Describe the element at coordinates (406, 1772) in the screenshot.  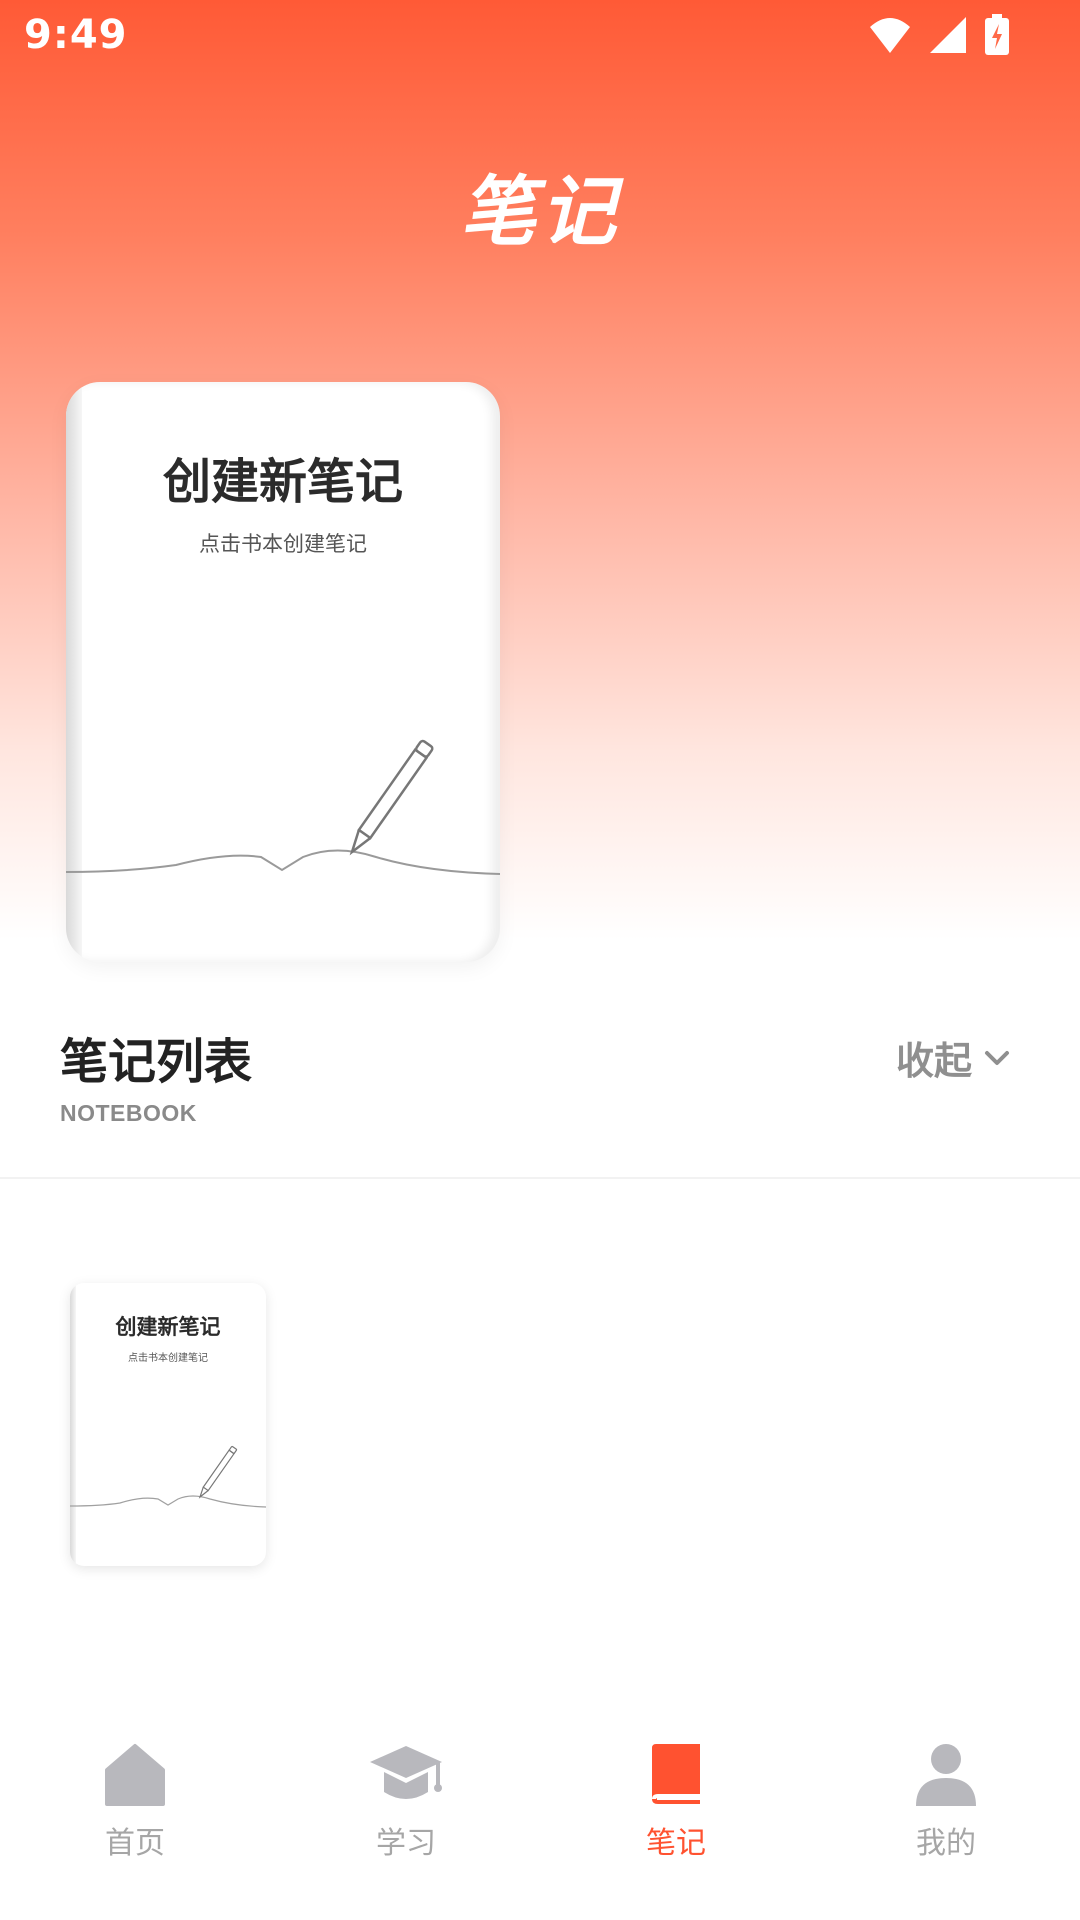
I see `graduation-cap-icon` at that location.